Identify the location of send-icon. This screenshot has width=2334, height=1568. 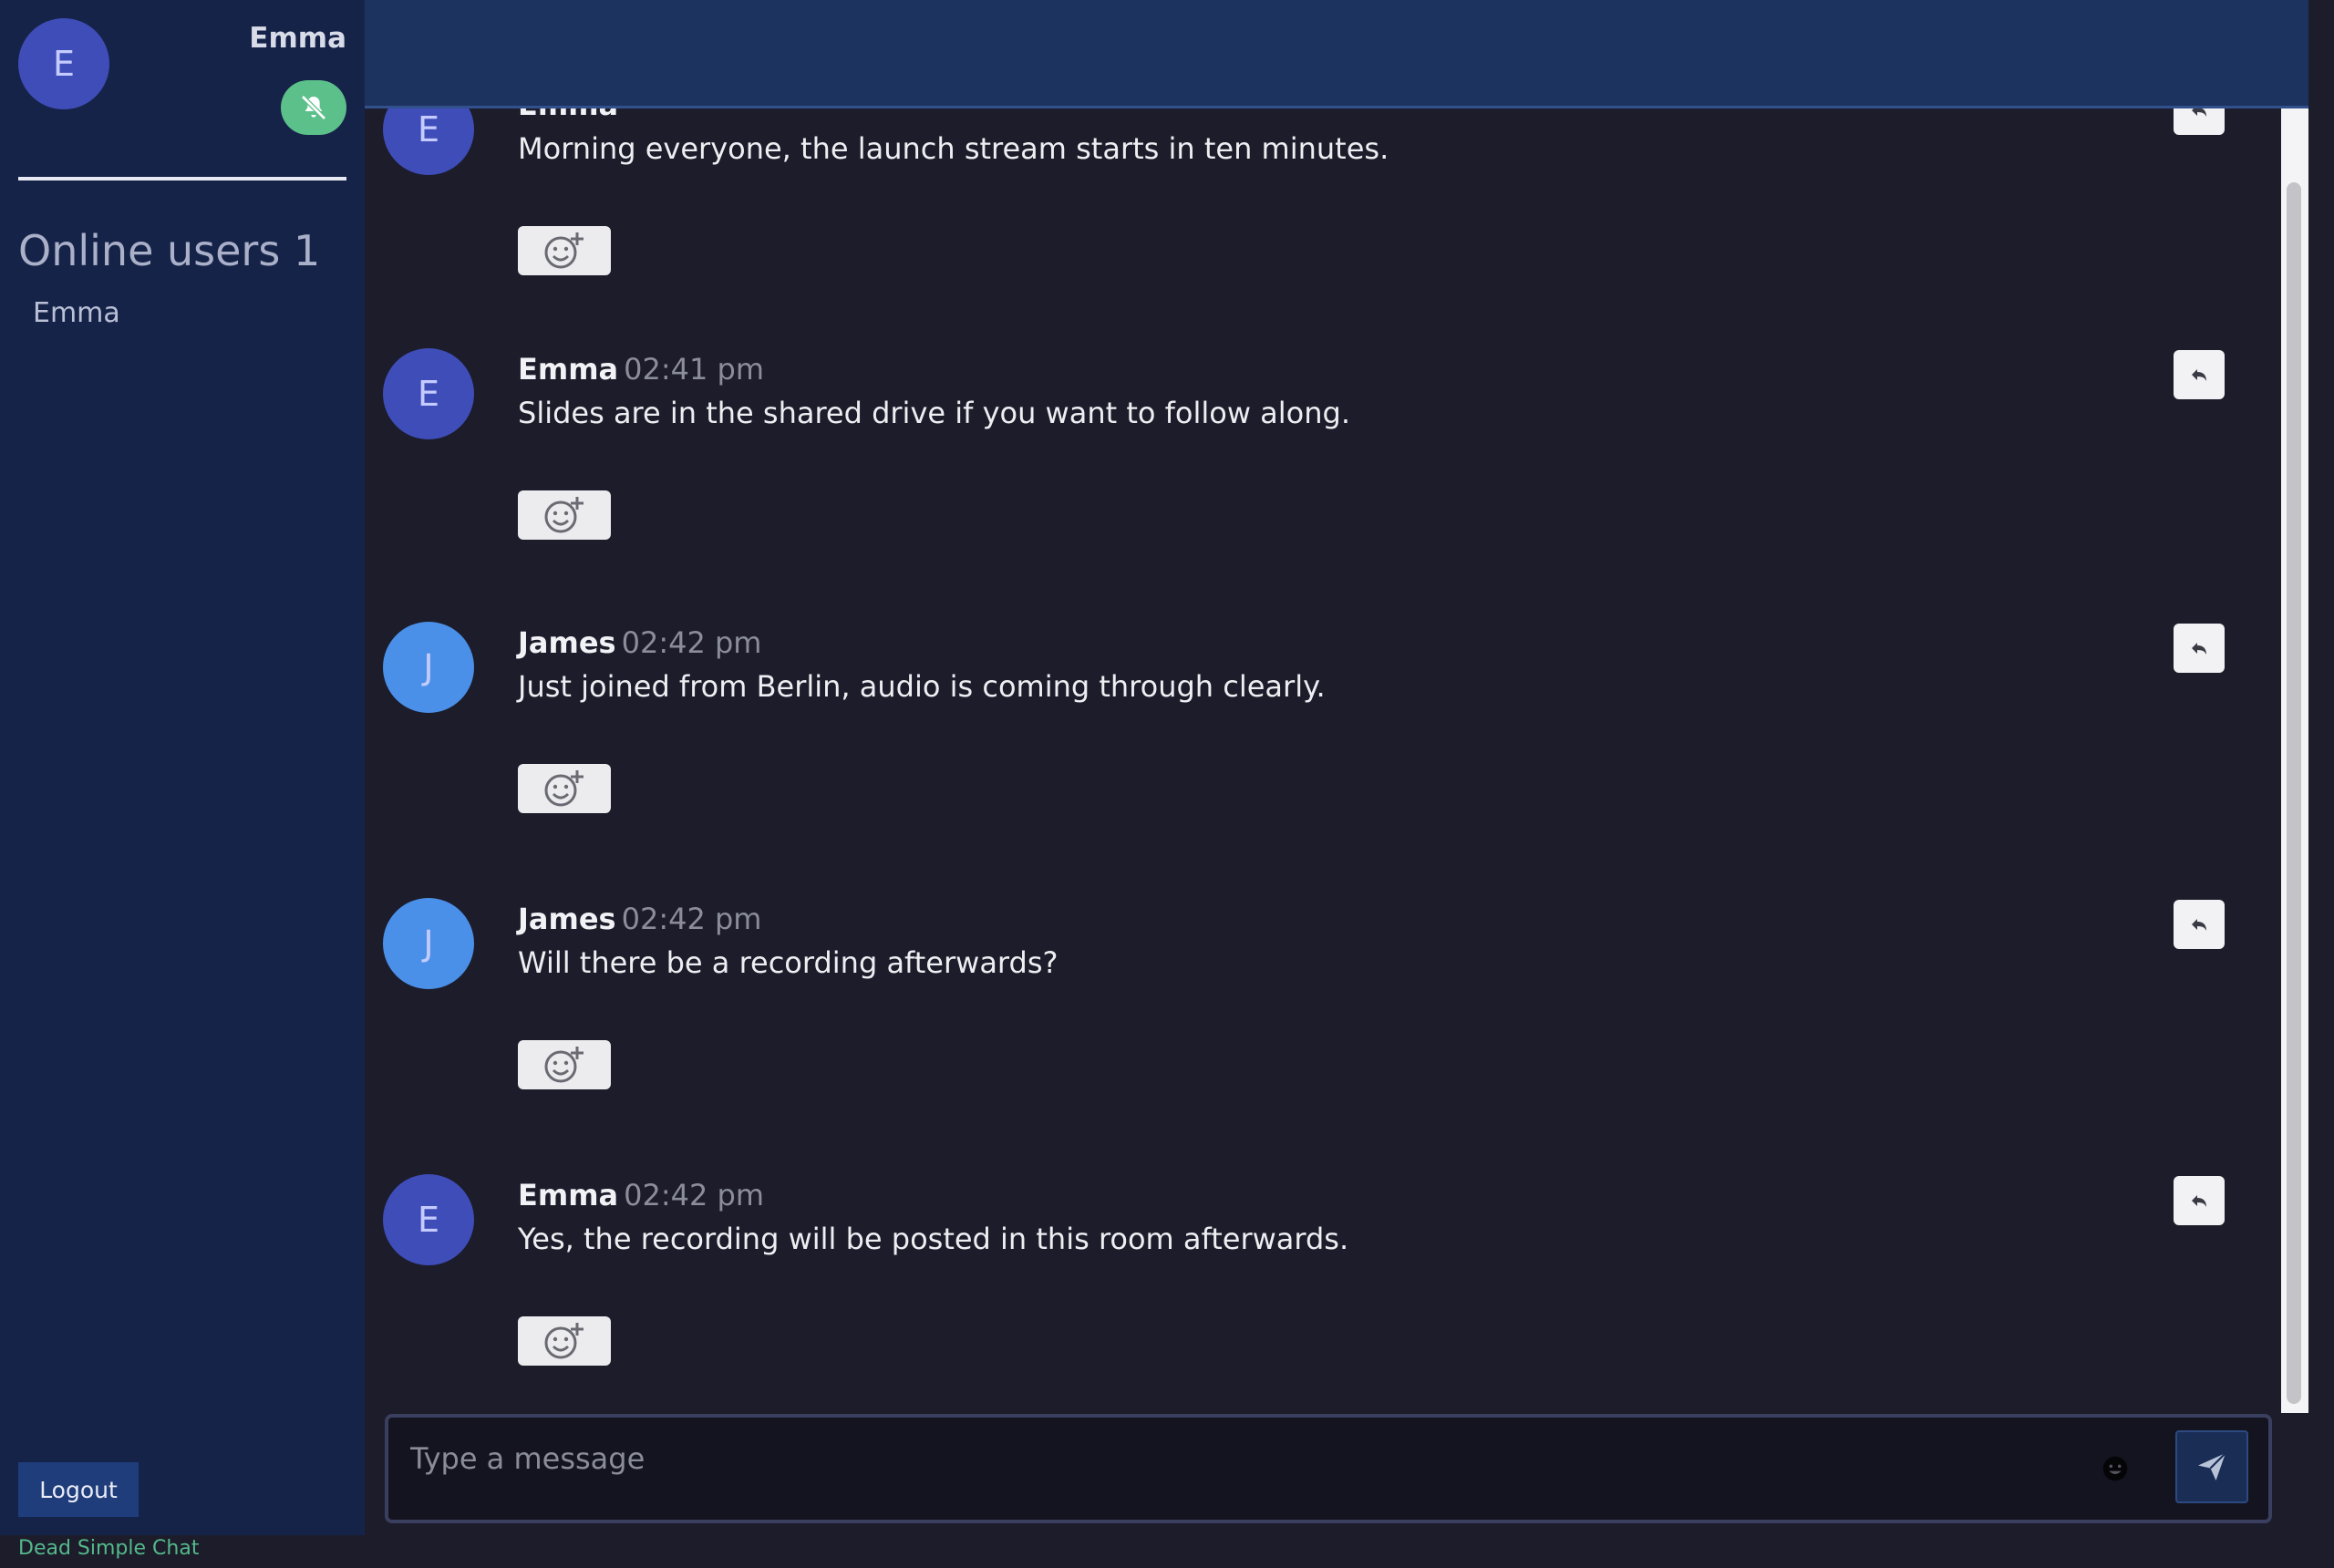
(2212, 1466).